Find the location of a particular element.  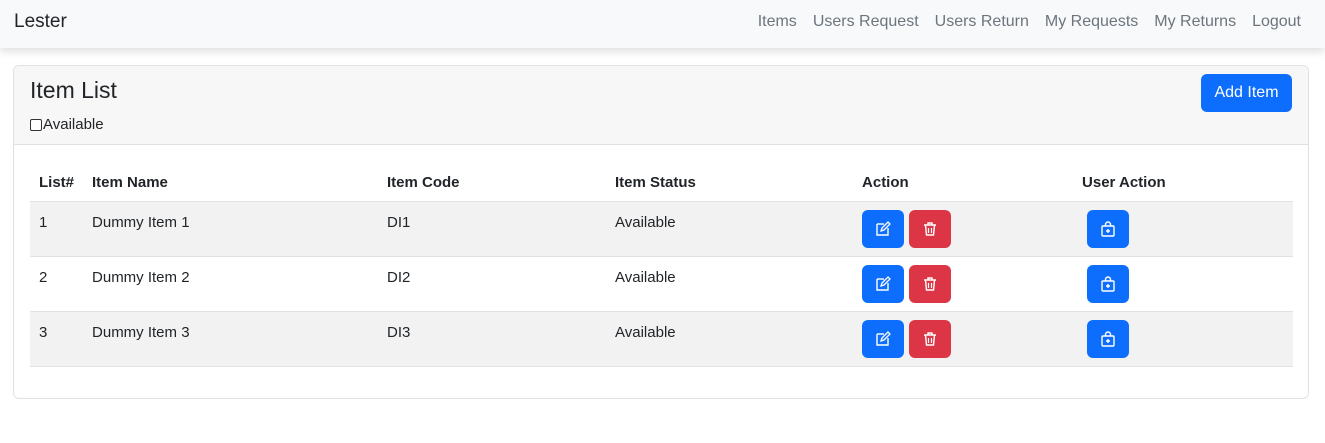

nav-link-my-requests: My Requests is located at coordinates (1091, 22).